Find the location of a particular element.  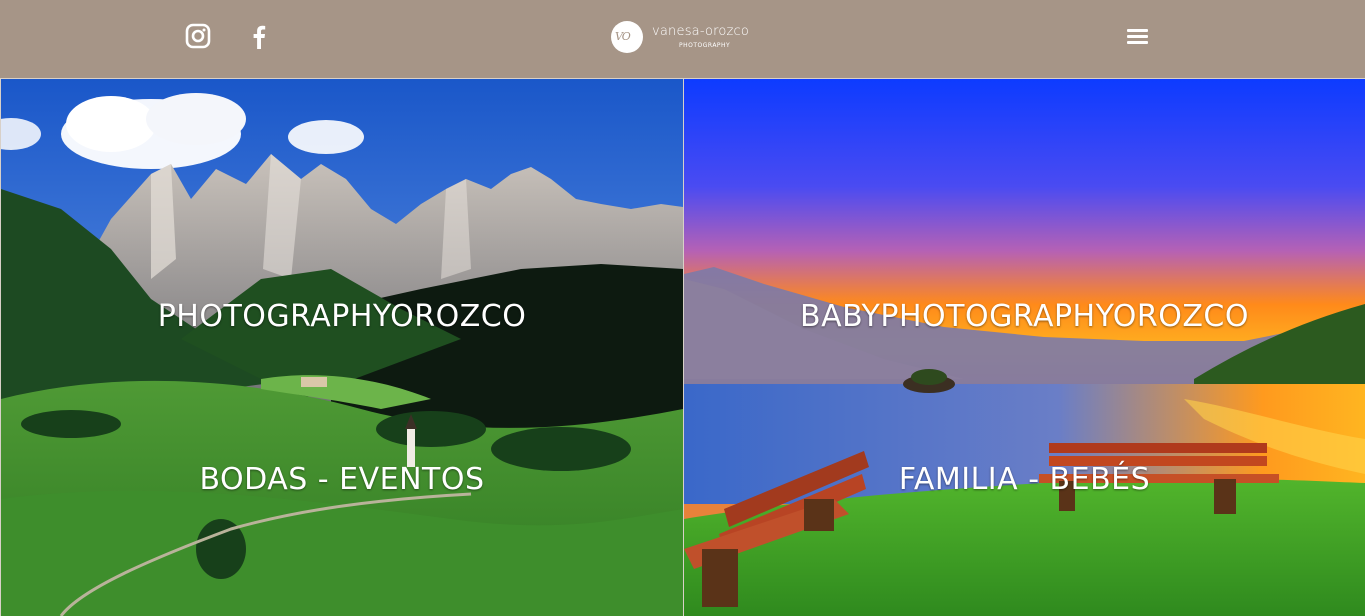

facebook-icon is located at coordinates (259, 37).